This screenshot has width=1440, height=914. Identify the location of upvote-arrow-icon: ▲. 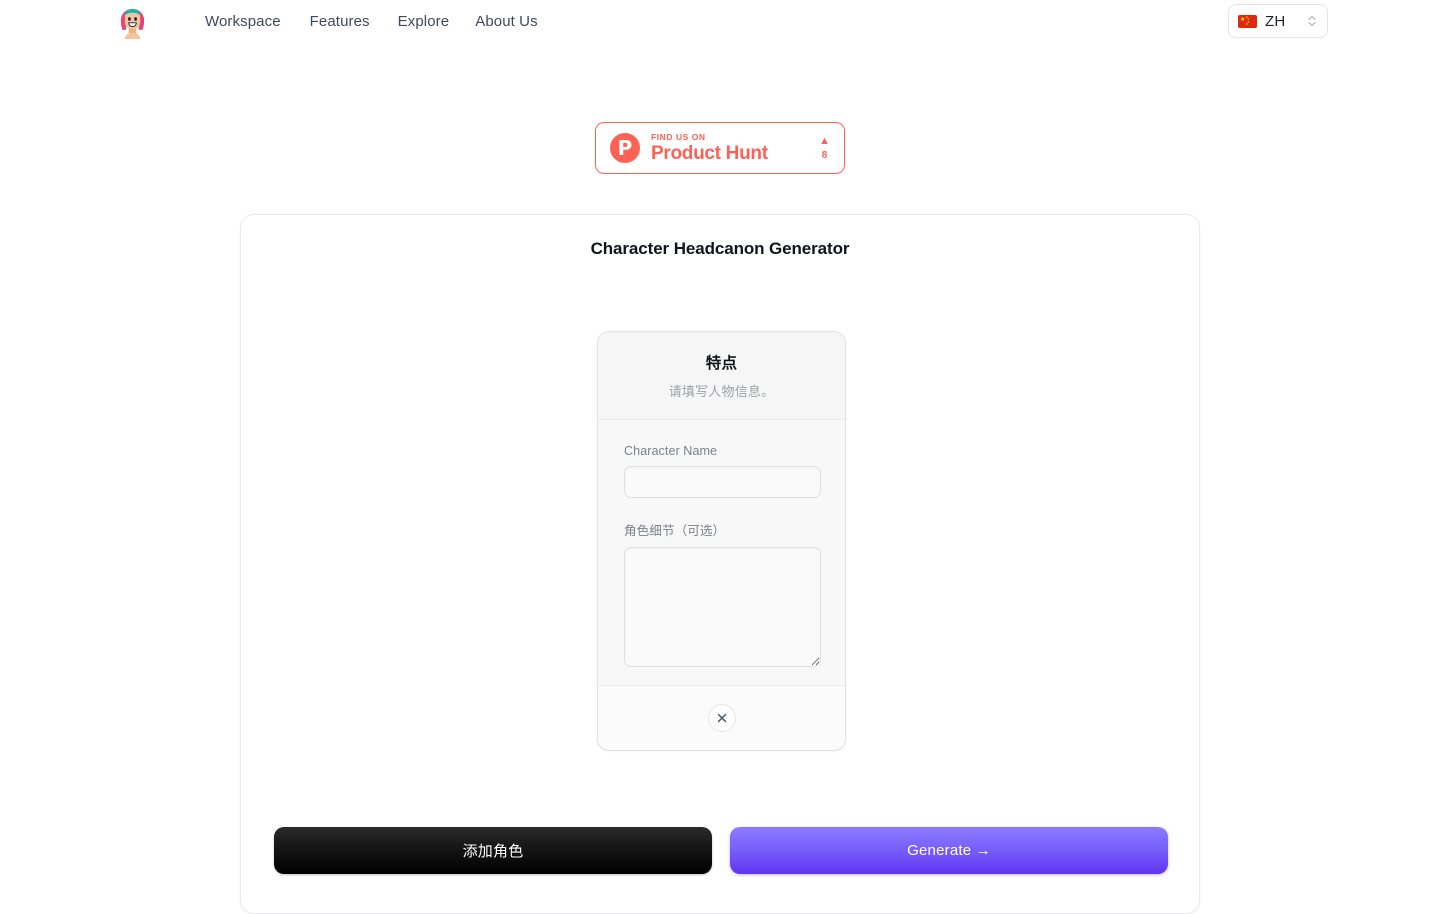
(824, 140).